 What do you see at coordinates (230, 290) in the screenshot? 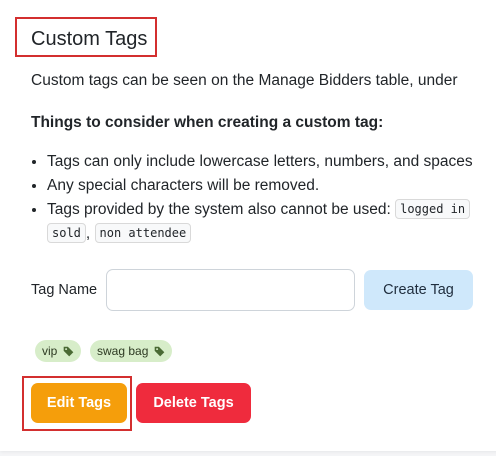
I see `tag-name-input` at bounding box center [230, 290].